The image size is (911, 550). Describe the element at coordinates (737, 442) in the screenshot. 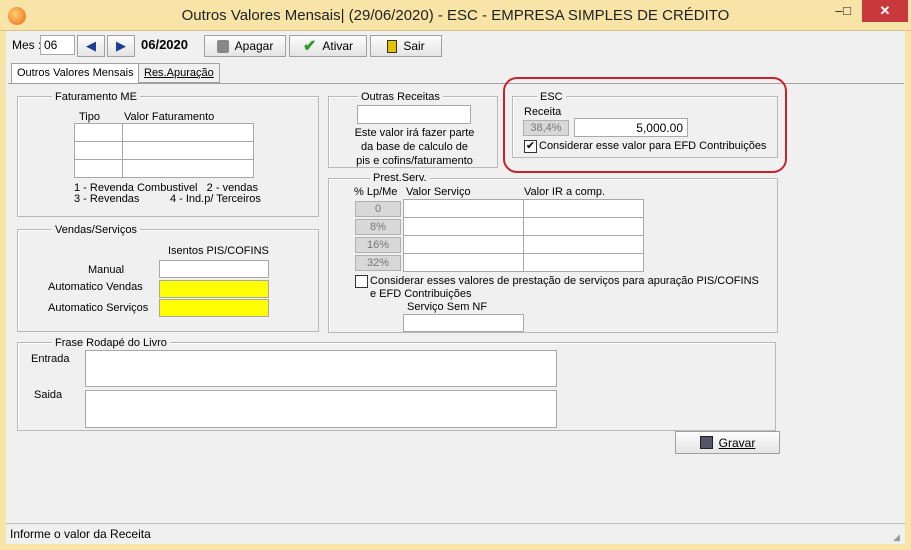

I see `gravar-label: Gravar` at that location.